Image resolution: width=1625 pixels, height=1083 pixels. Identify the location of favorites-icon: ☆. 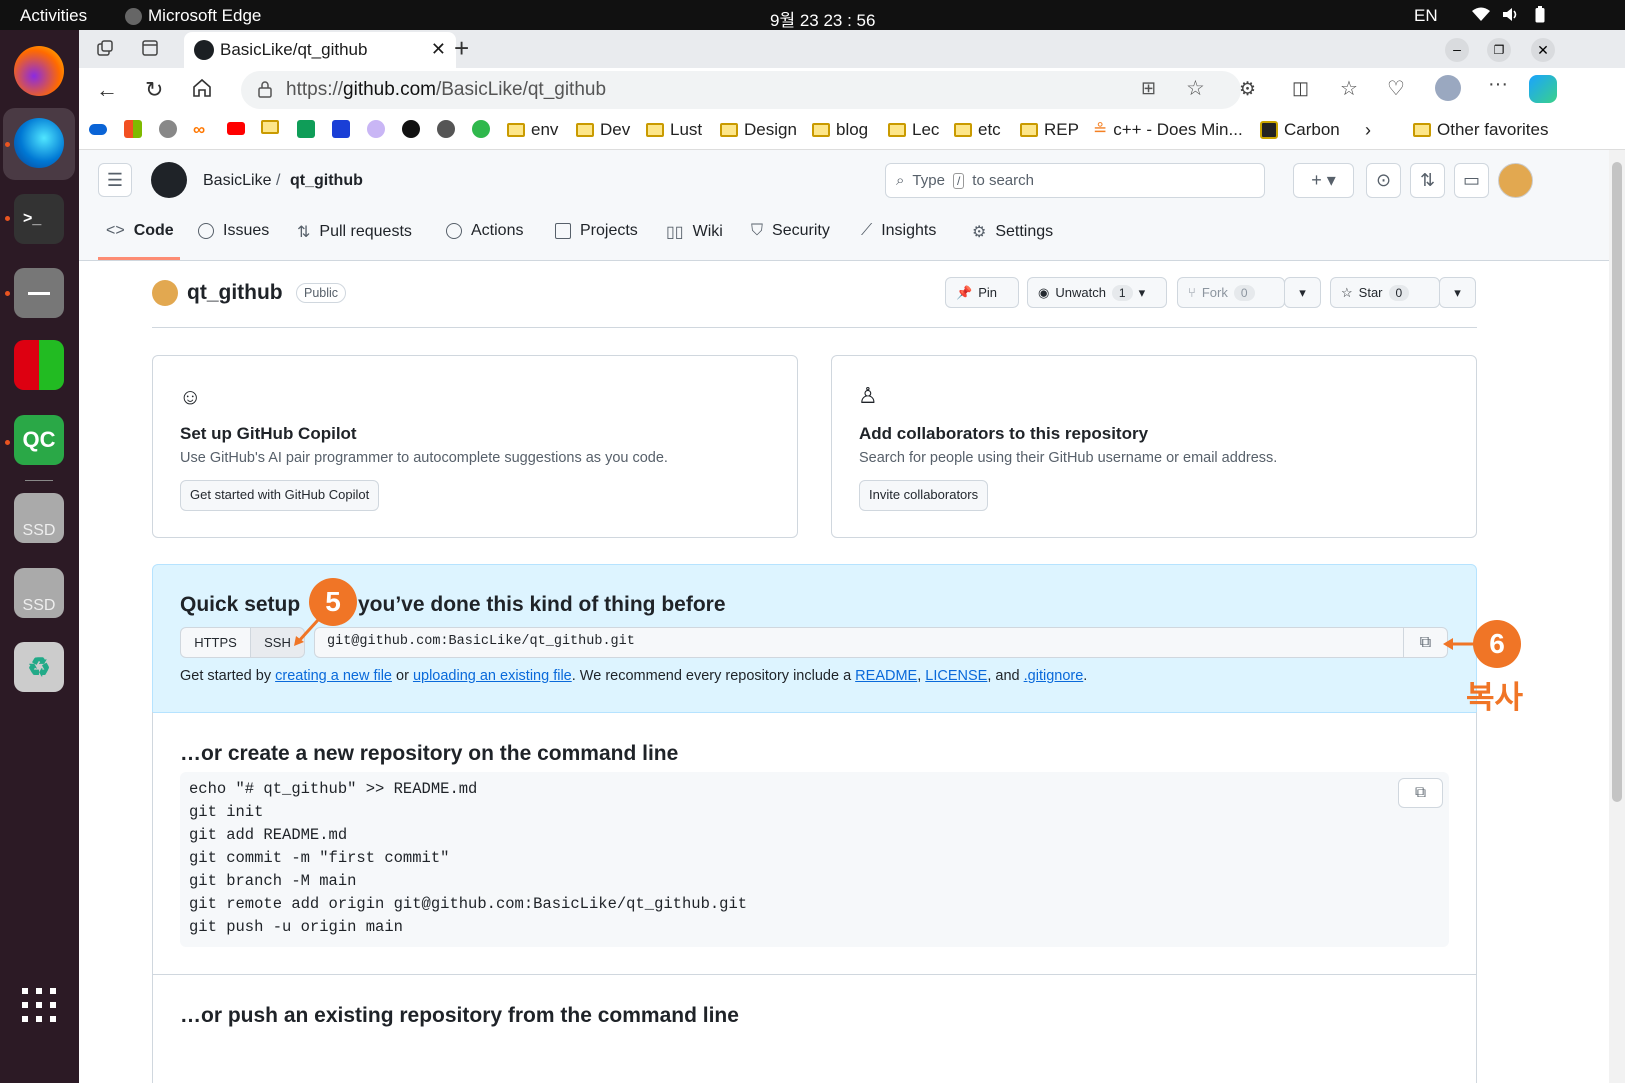
(1349, 88).